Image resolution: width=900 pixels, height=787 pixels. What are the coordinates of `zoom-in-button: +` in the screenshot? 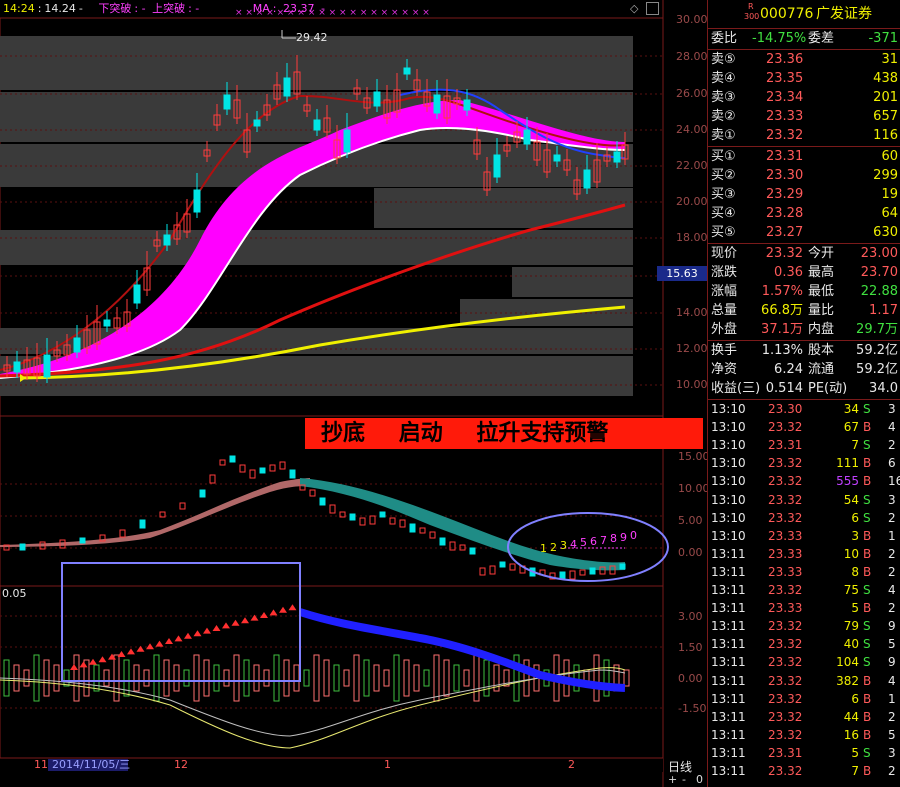 It's located at (672, 780).